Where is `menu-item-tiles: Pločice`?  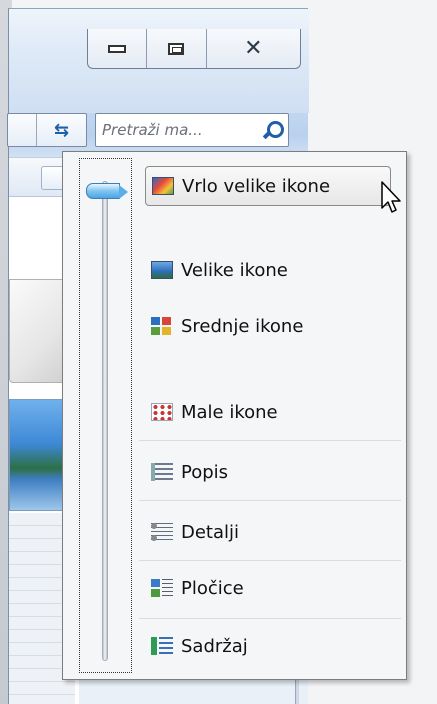
menu-item-tiles: Pločice is located at coordinates (270, 588).